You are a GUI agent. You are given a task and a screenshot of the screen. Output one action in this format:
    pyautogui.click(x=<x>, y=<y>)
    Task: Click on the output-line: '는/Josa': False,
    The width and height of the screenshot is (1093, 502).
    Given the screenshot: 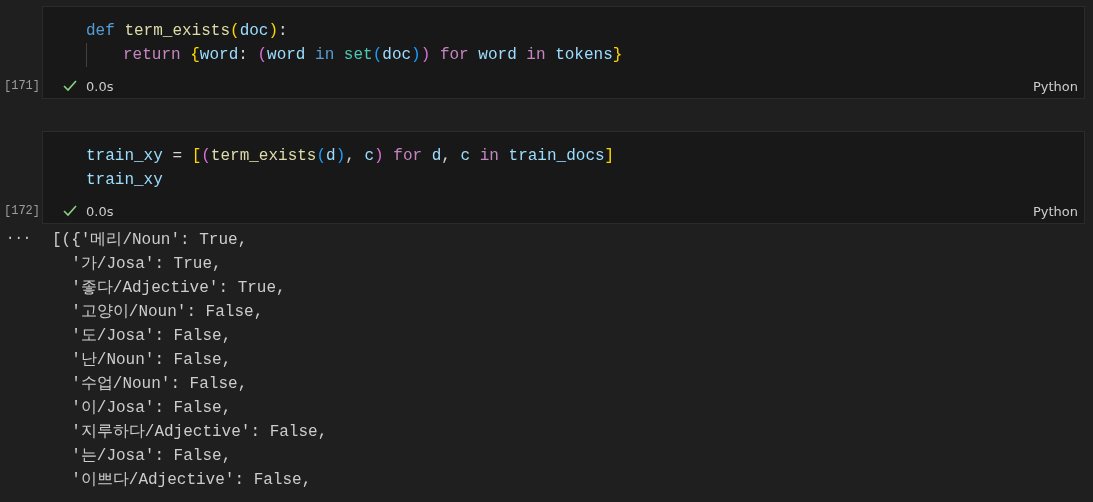 What is the action you would take?
    pyautogui.click(x=151, y=456)
    